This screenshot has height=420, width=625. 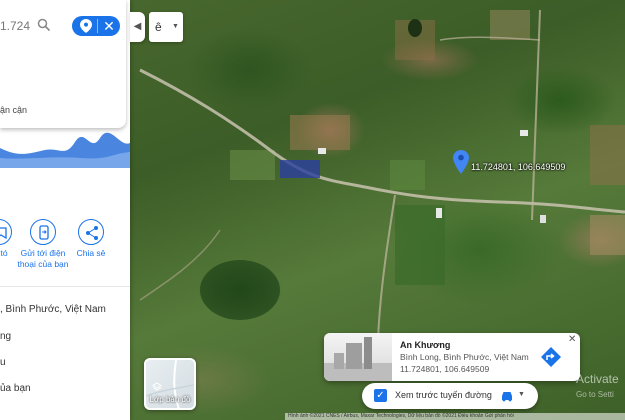 What do you see at coordinates (157, 386) in the screenshot?
I see `layers-icon` at bounding box center [157, 386].